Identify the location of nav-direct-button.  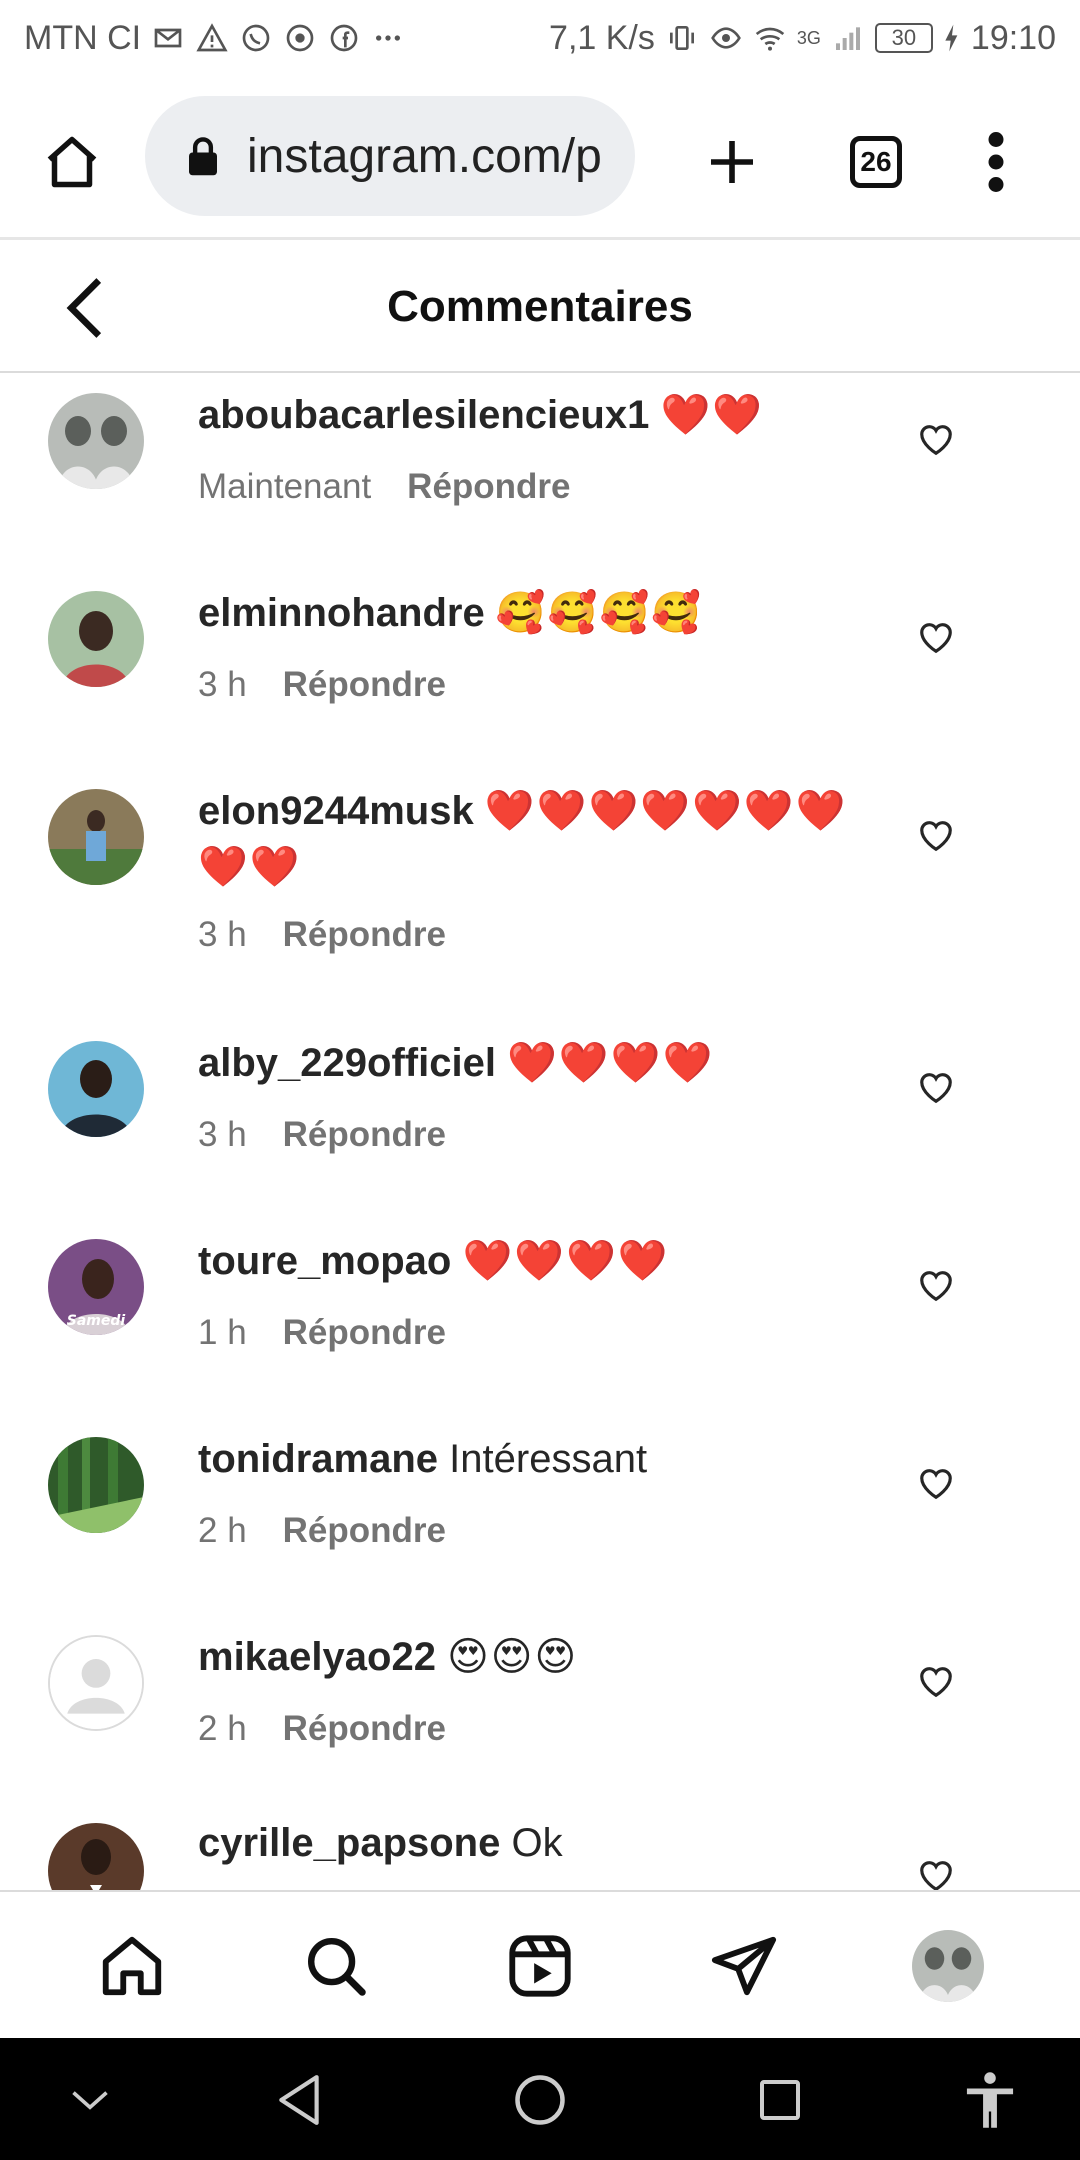
(744, 1966).